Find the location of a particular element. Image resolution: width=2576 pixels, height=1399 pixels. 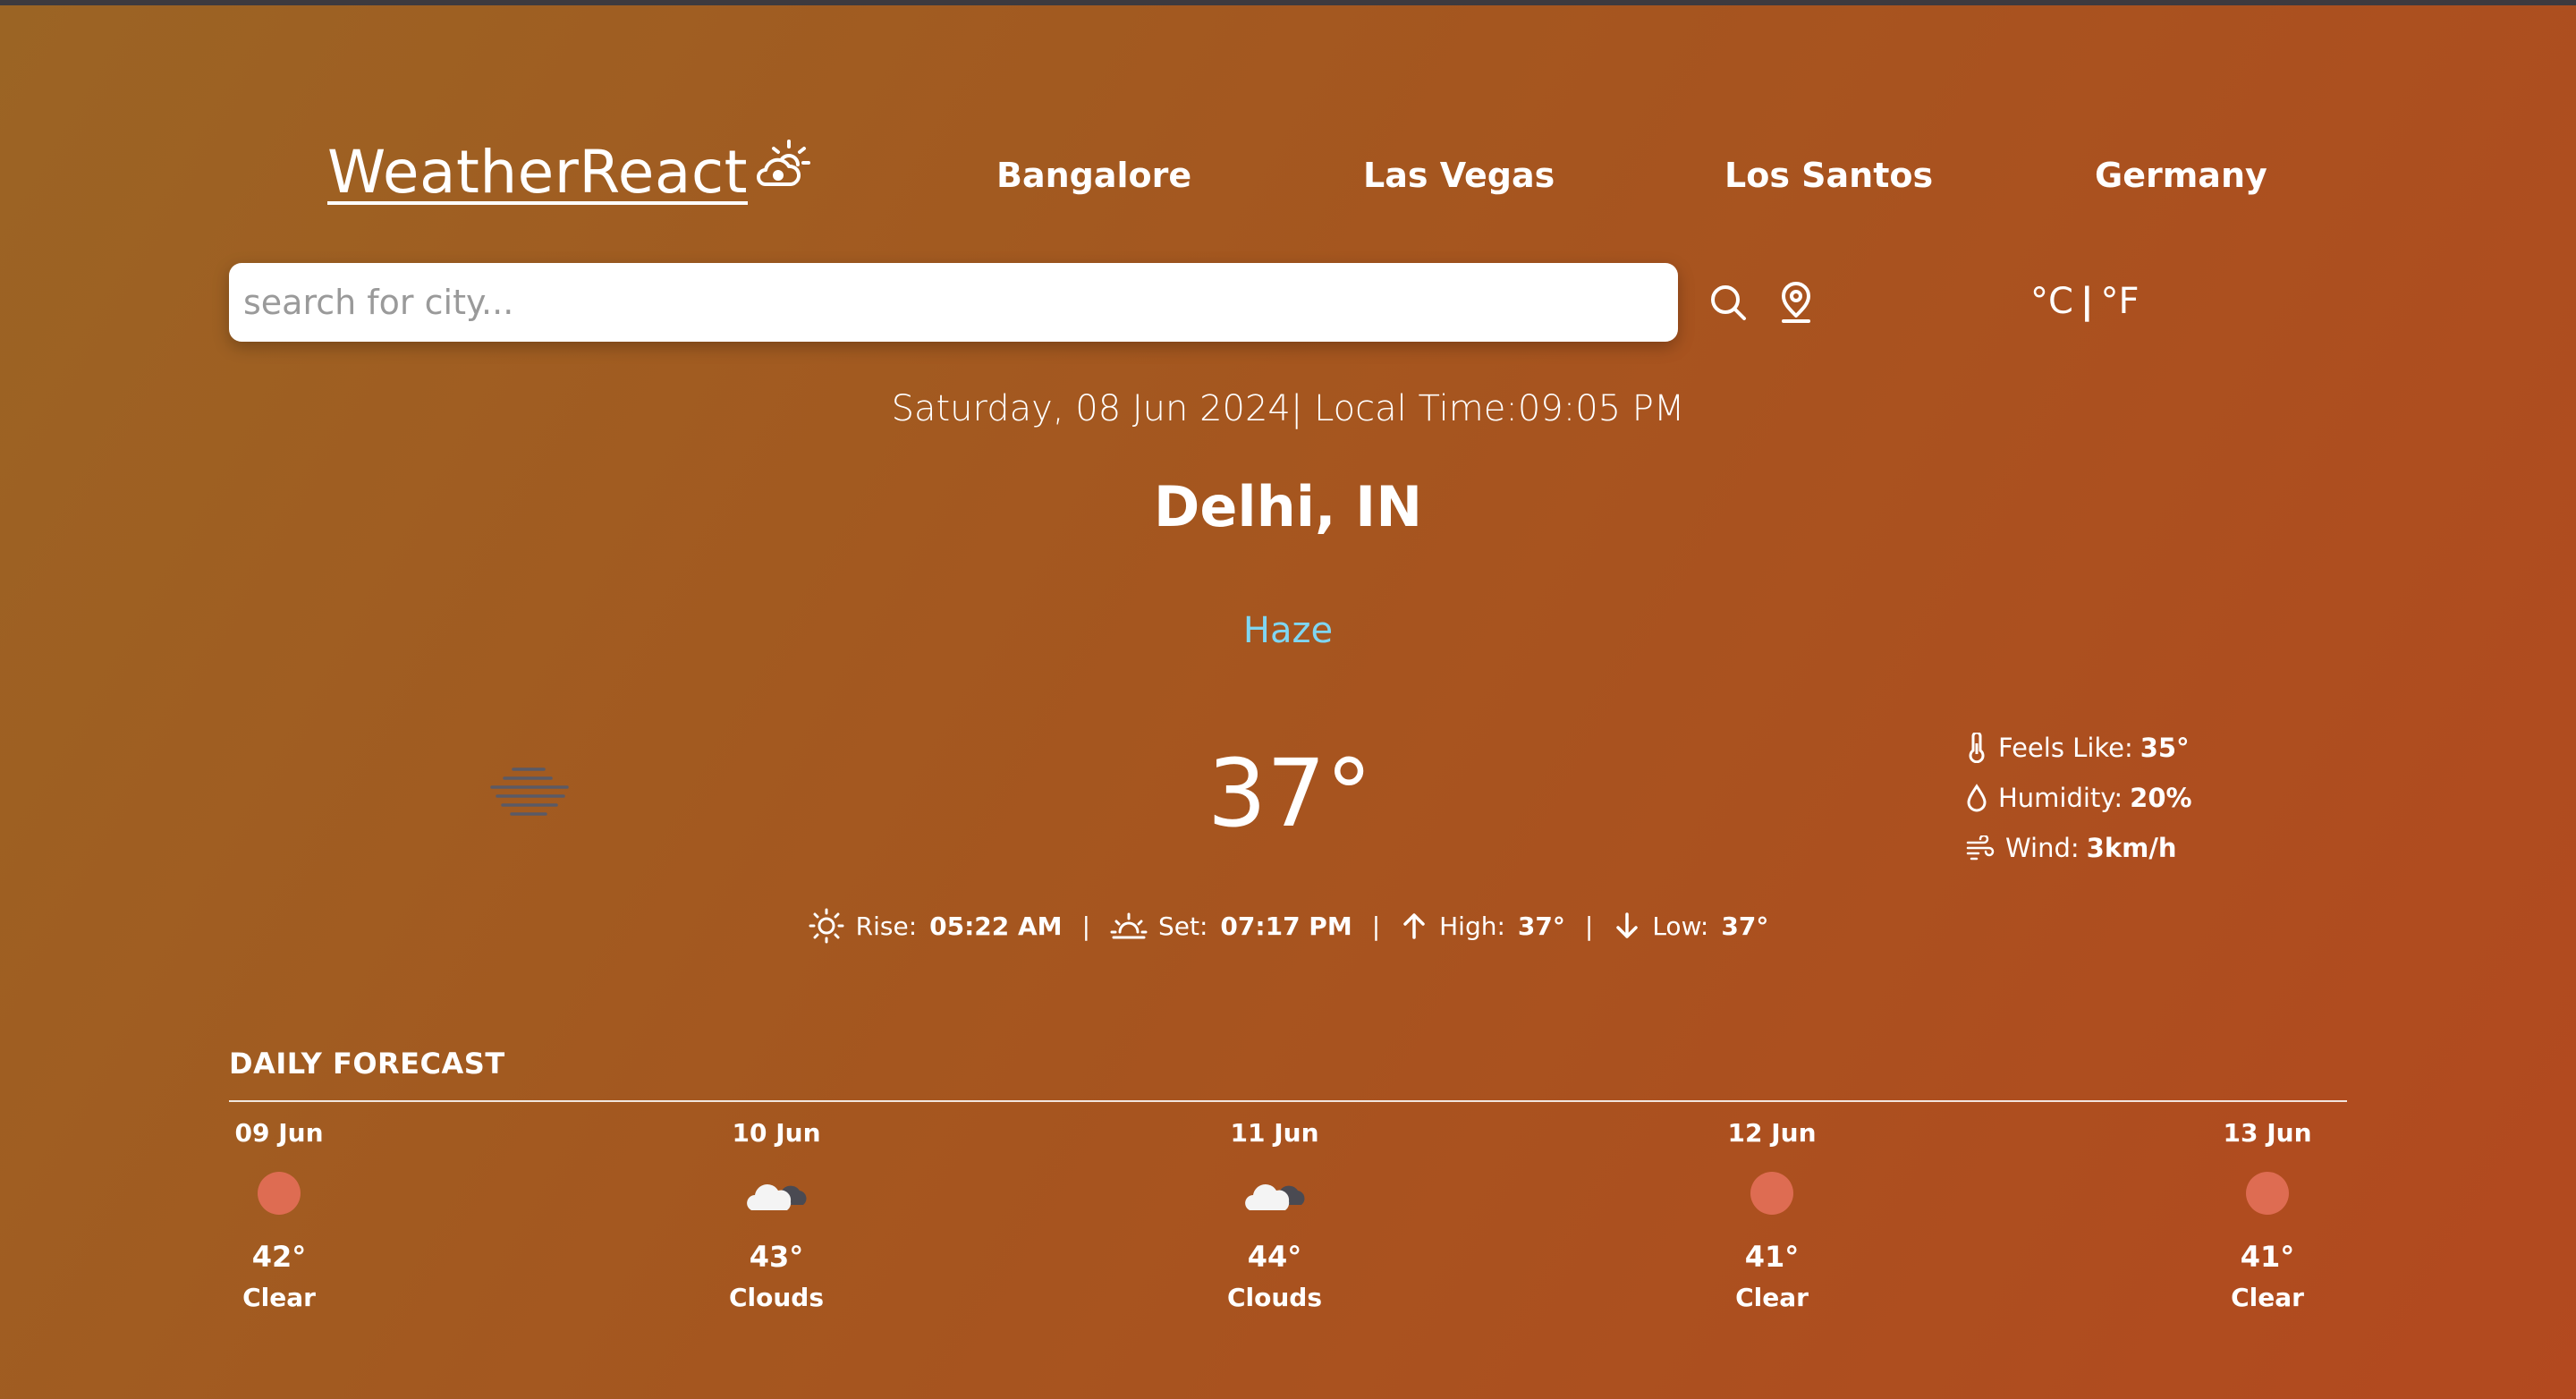

forecast-day: 12 Jun 41° Clear is located at coordinates (1771, 1215).